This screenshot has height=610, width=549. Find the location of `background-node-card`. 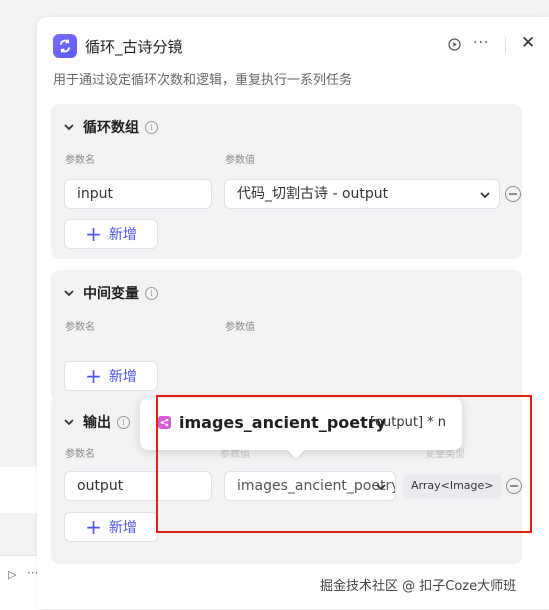

background-node-card is located at coordinates (20, 490).